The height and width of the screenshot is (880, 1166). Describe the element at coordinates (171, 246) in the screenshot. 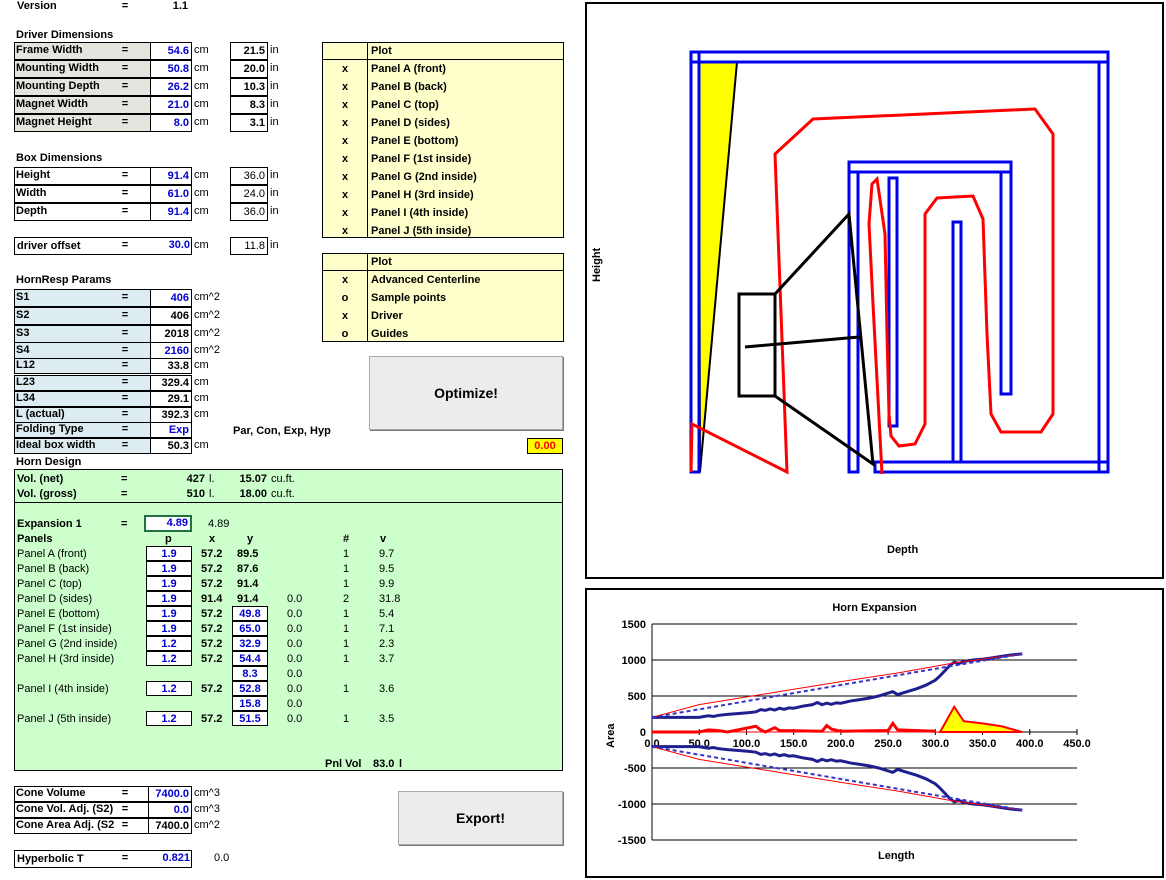

I see `driver-offset-value: 30.0` at that location.